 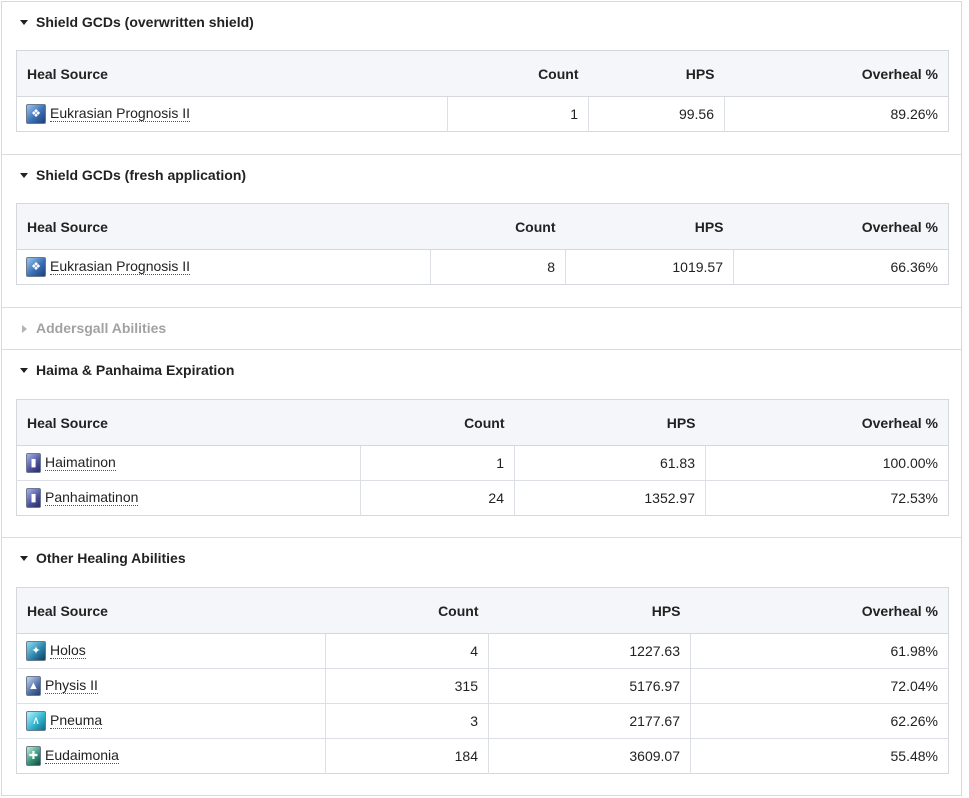 What do you see at coordinates (914, 756) in the screenshot?
I see `overheal-cell: 55.48%` at bounding box center [914, 756].